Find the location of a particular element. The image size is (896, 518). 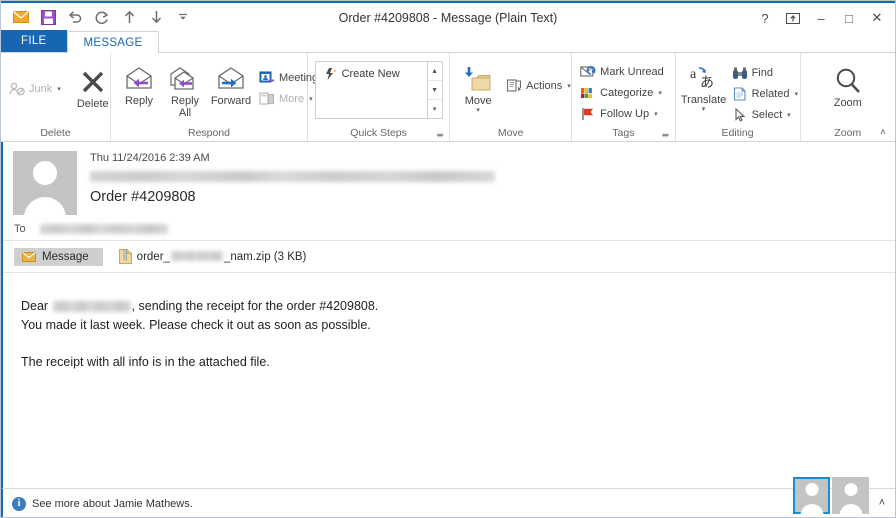

junk-label: Junk is located at coordinates (41, 88).